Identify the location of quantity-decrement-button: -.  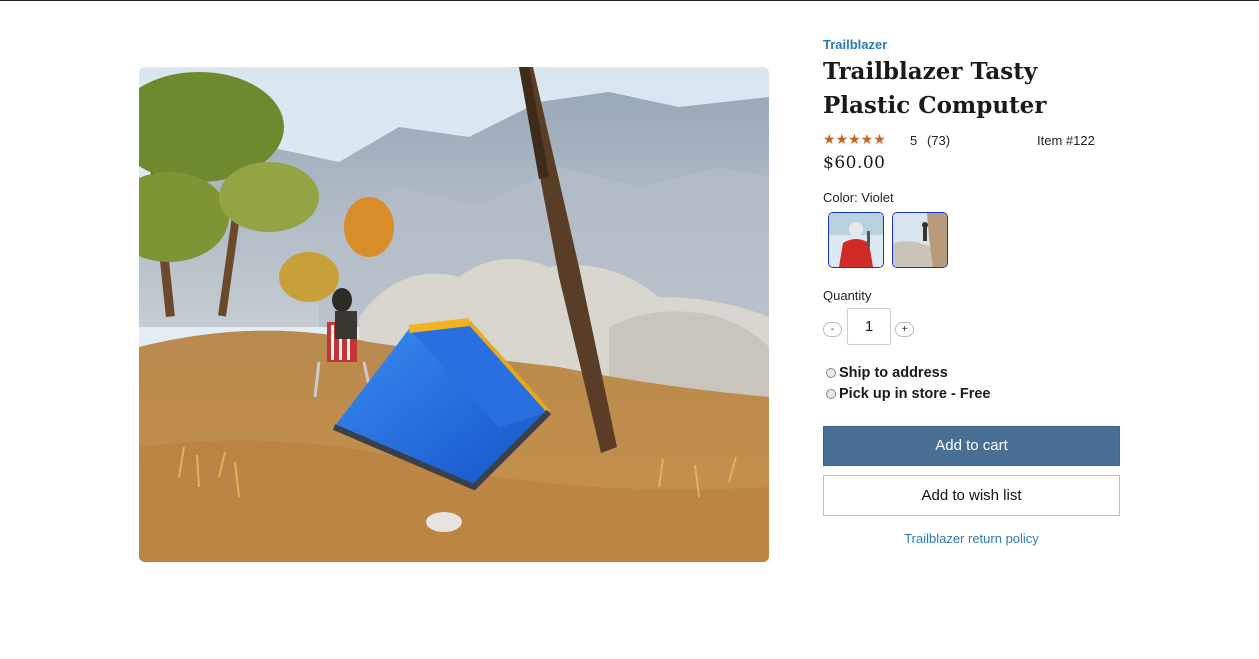
(832, 329).